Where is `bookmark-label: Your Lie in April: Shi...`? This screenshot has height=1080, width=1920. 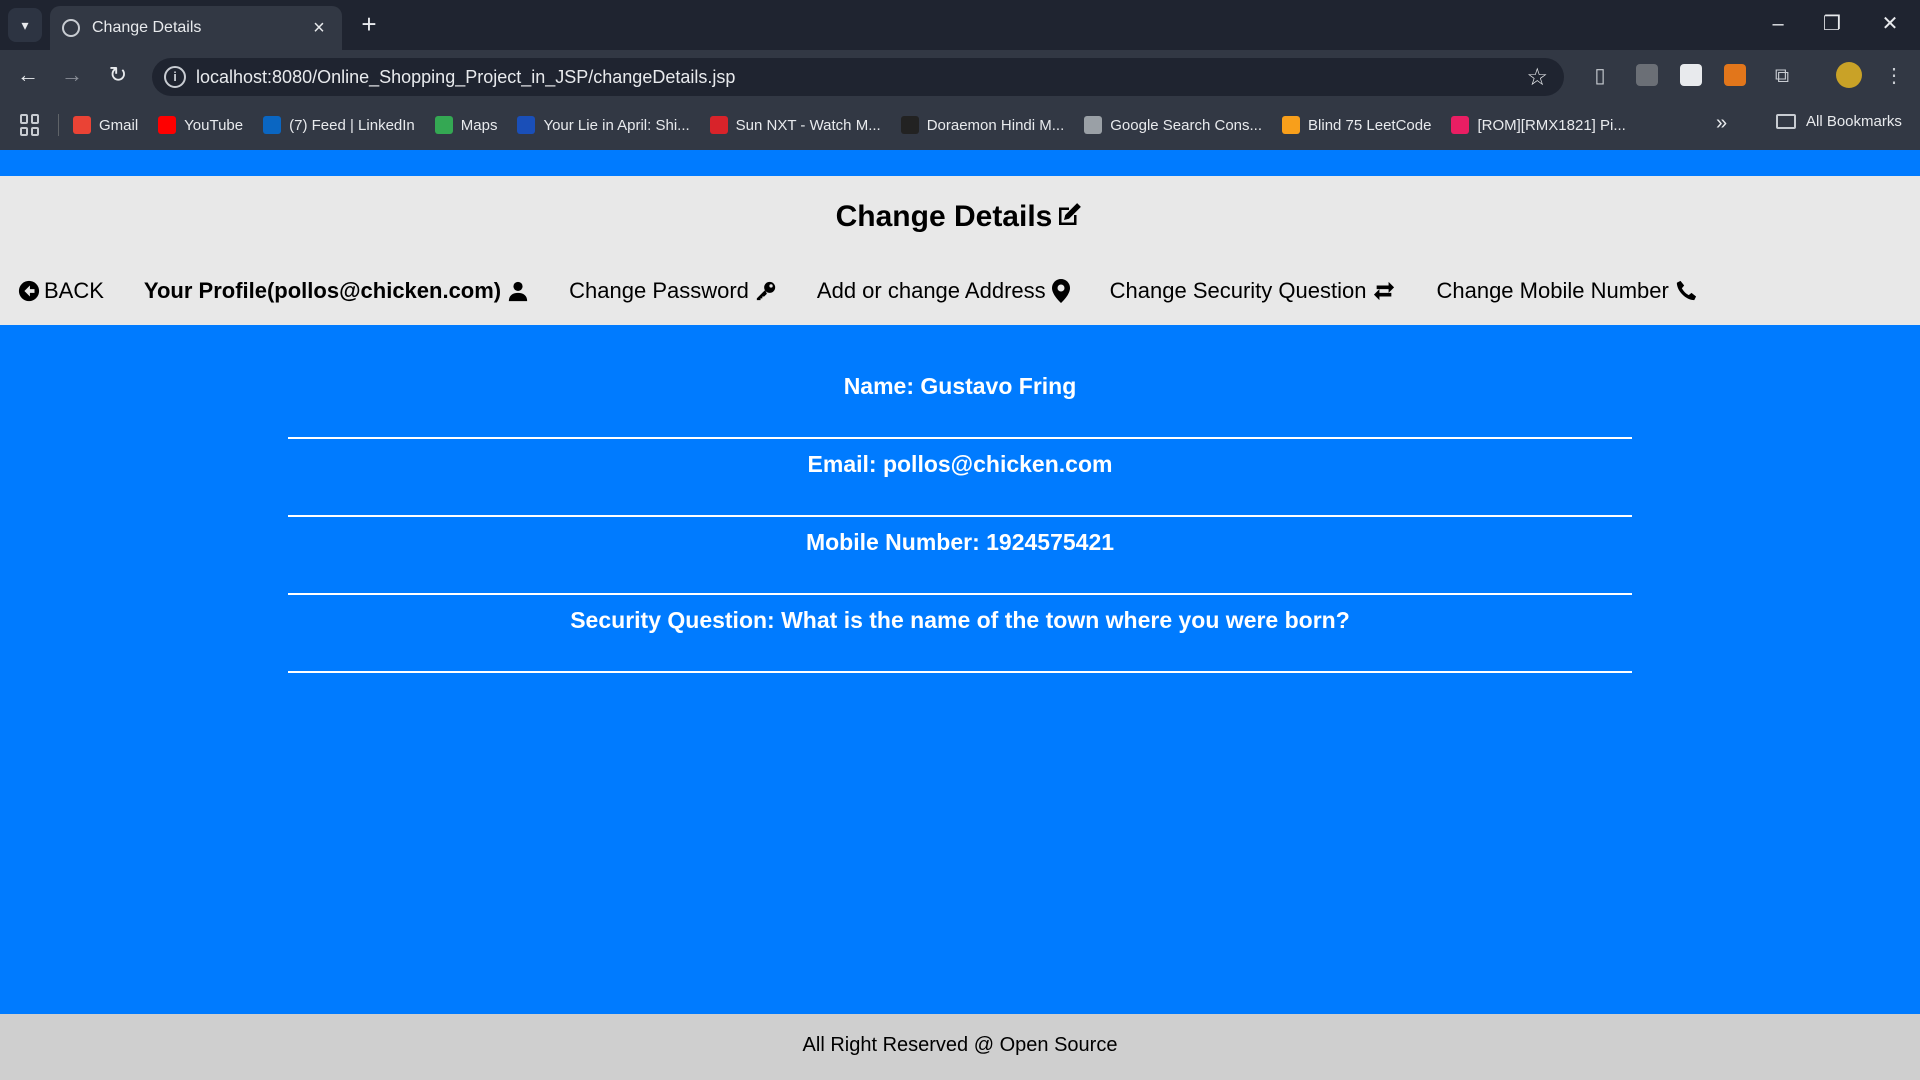
bookmark-label: Your Lie in April: Shi... is located at coordinates (616, 125).